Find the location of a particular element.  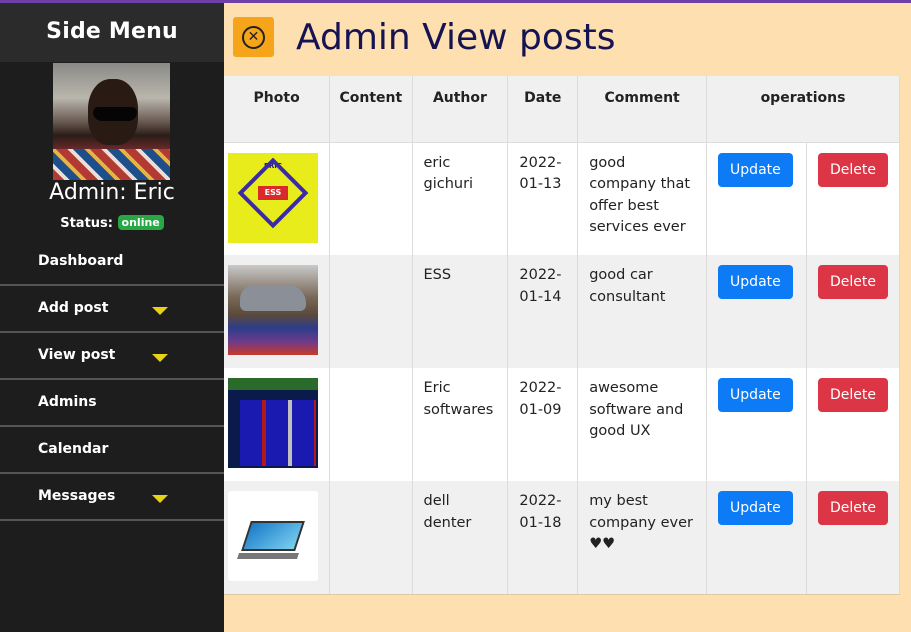

column-header-photo: Photo is located at coordinates (277, 109).